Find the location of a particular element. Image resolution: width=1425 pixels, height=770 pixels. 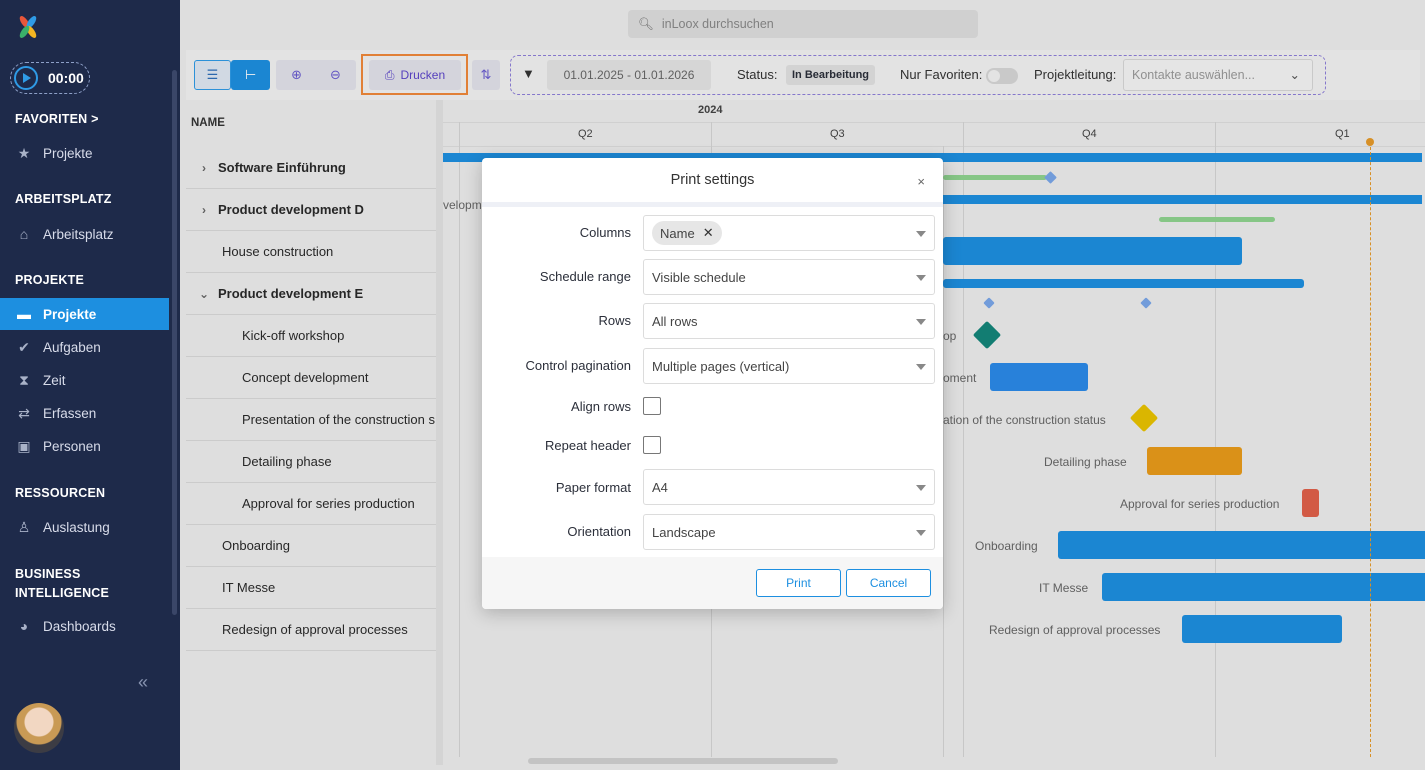

cancel-button: Cancel is located at coordinates (888, 583).